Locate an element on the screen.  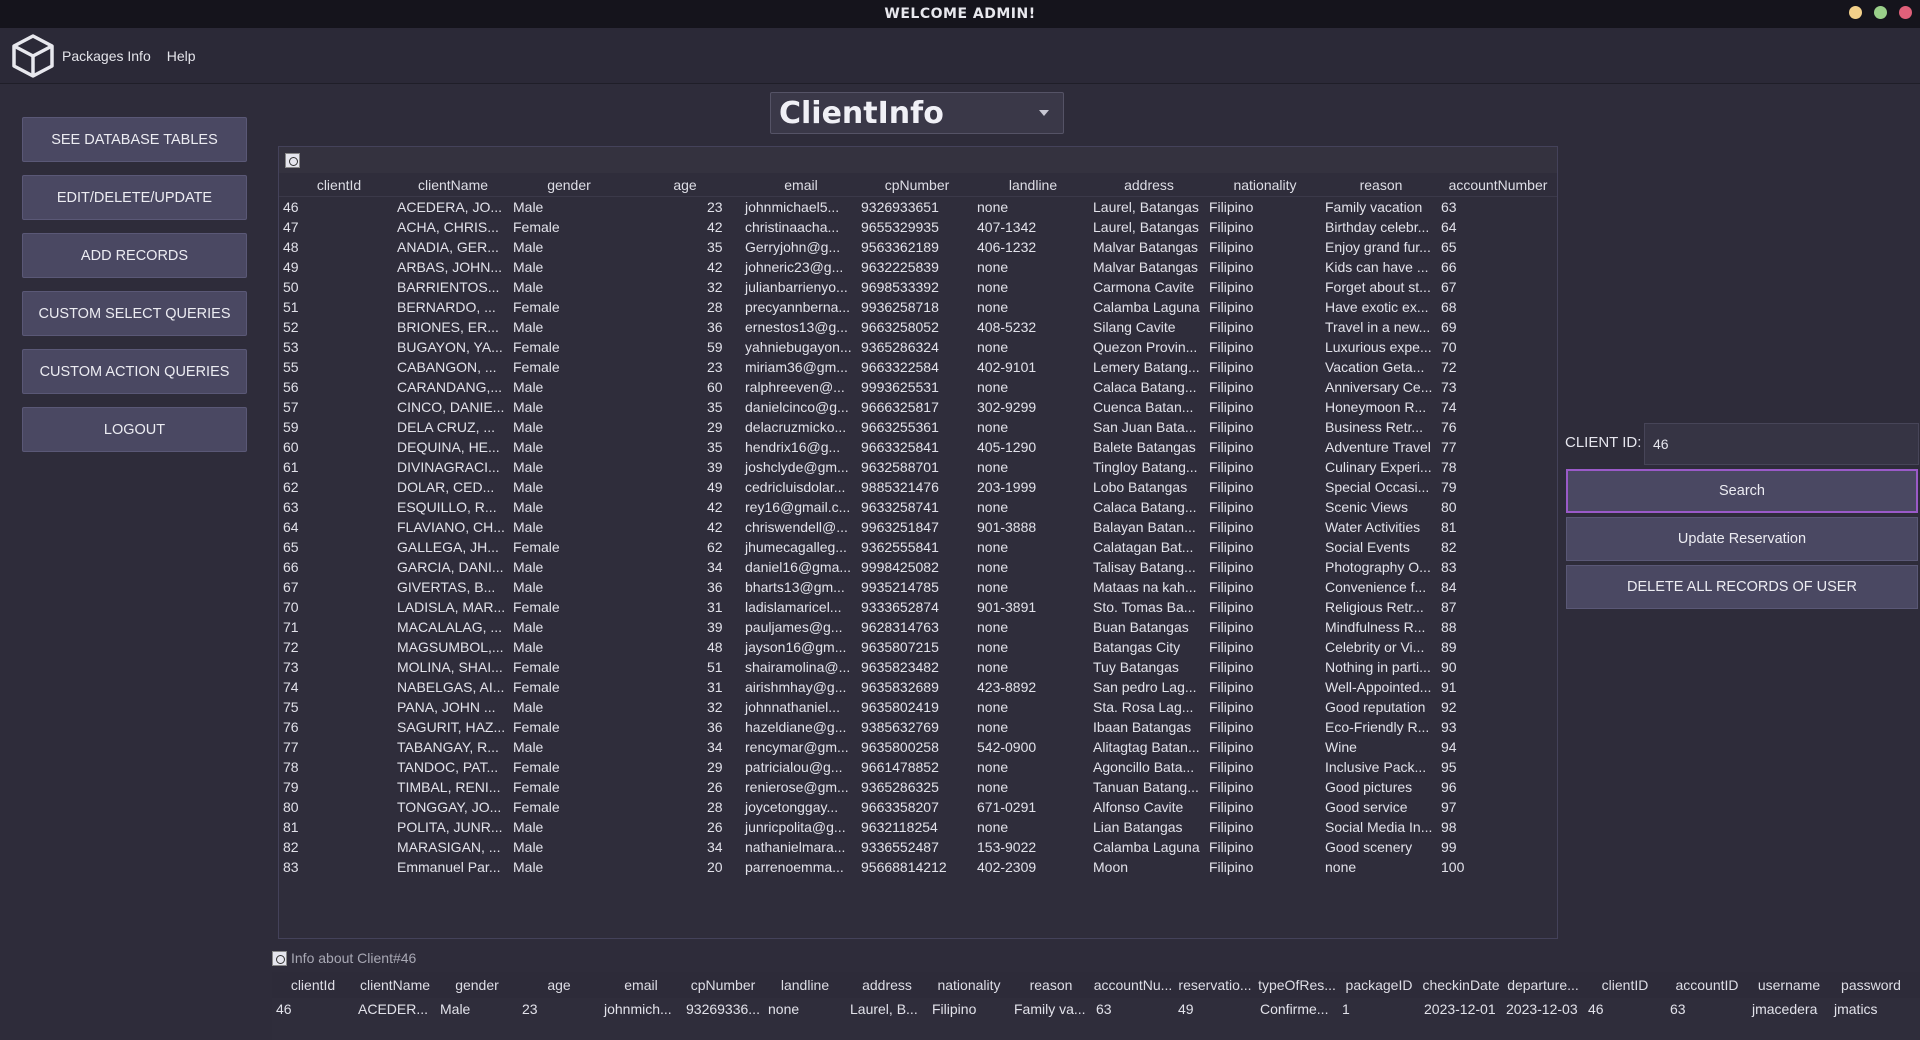
detail-column-header: nationality is located at coordinates (969, 985).